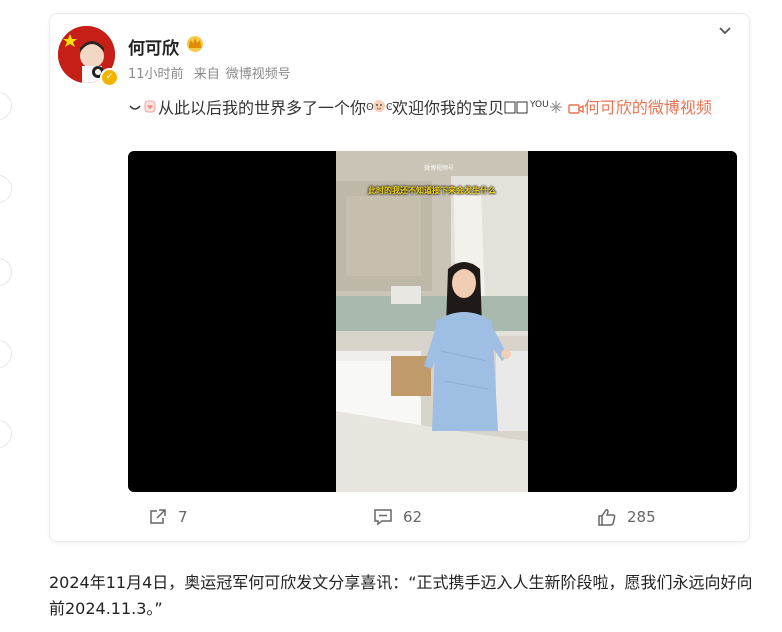  Describe the element at coordinates (156, 74) in the screenshot. I see `post-time: 11小时前` at that location.